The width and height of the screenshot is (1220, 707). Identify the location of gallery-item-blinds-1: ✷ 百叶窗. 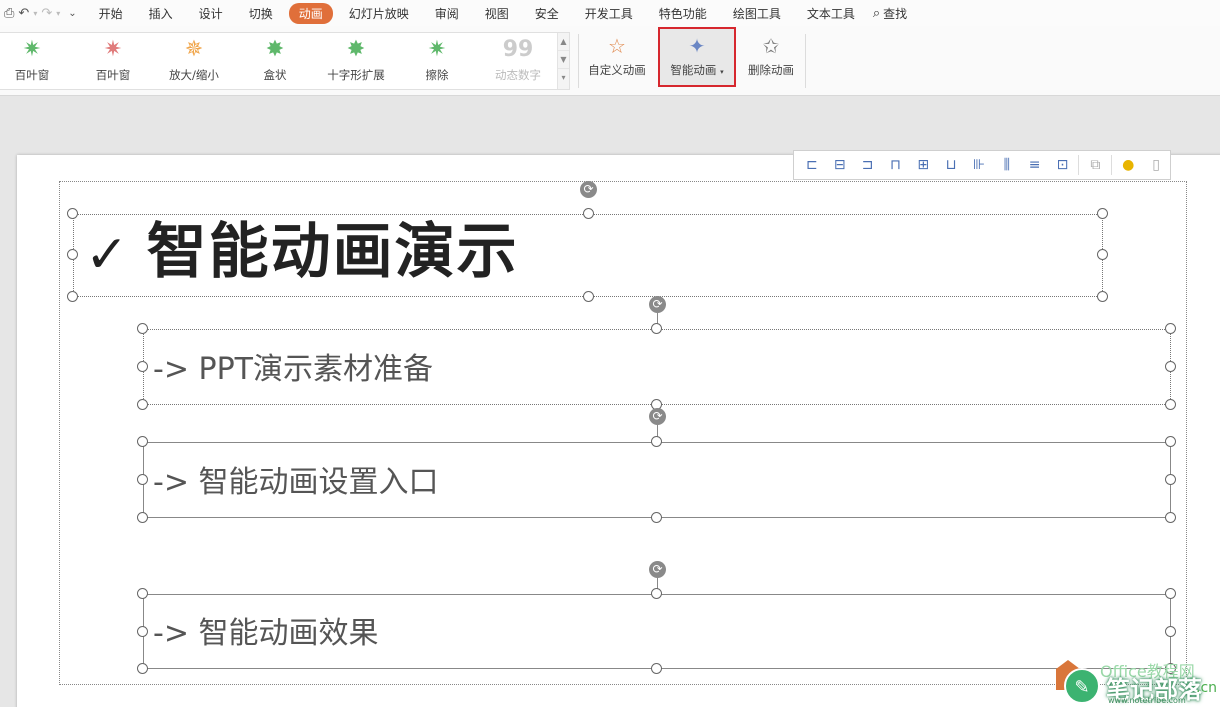
(36, 61).